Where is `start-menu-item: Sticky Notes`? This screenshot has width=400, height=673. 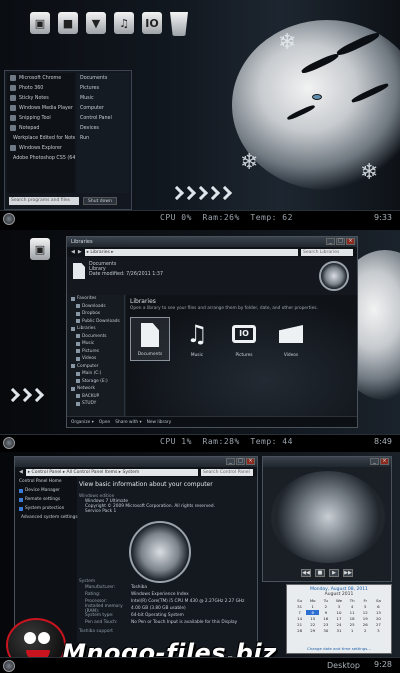 start-menu-item: Sticky Notes is located at coordinates (41, 98).